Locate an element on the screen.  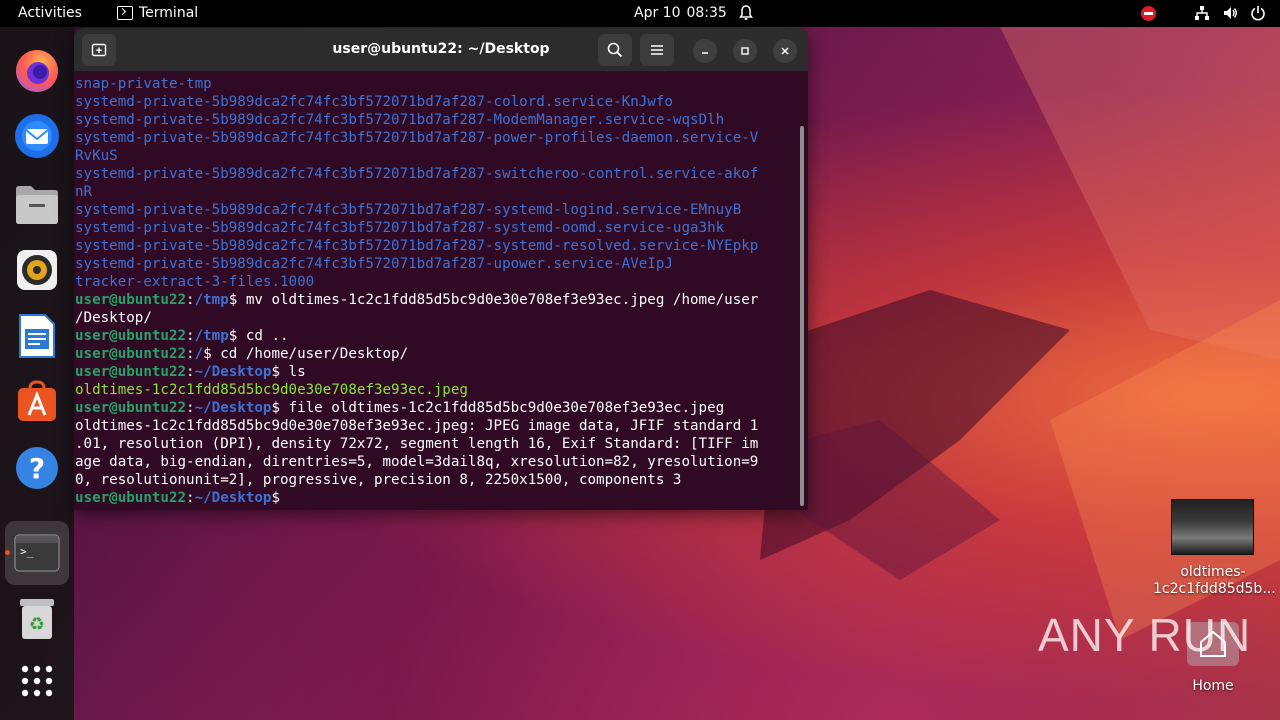
terminal-line: /Desktop/ is located at coordinates (437, 318).